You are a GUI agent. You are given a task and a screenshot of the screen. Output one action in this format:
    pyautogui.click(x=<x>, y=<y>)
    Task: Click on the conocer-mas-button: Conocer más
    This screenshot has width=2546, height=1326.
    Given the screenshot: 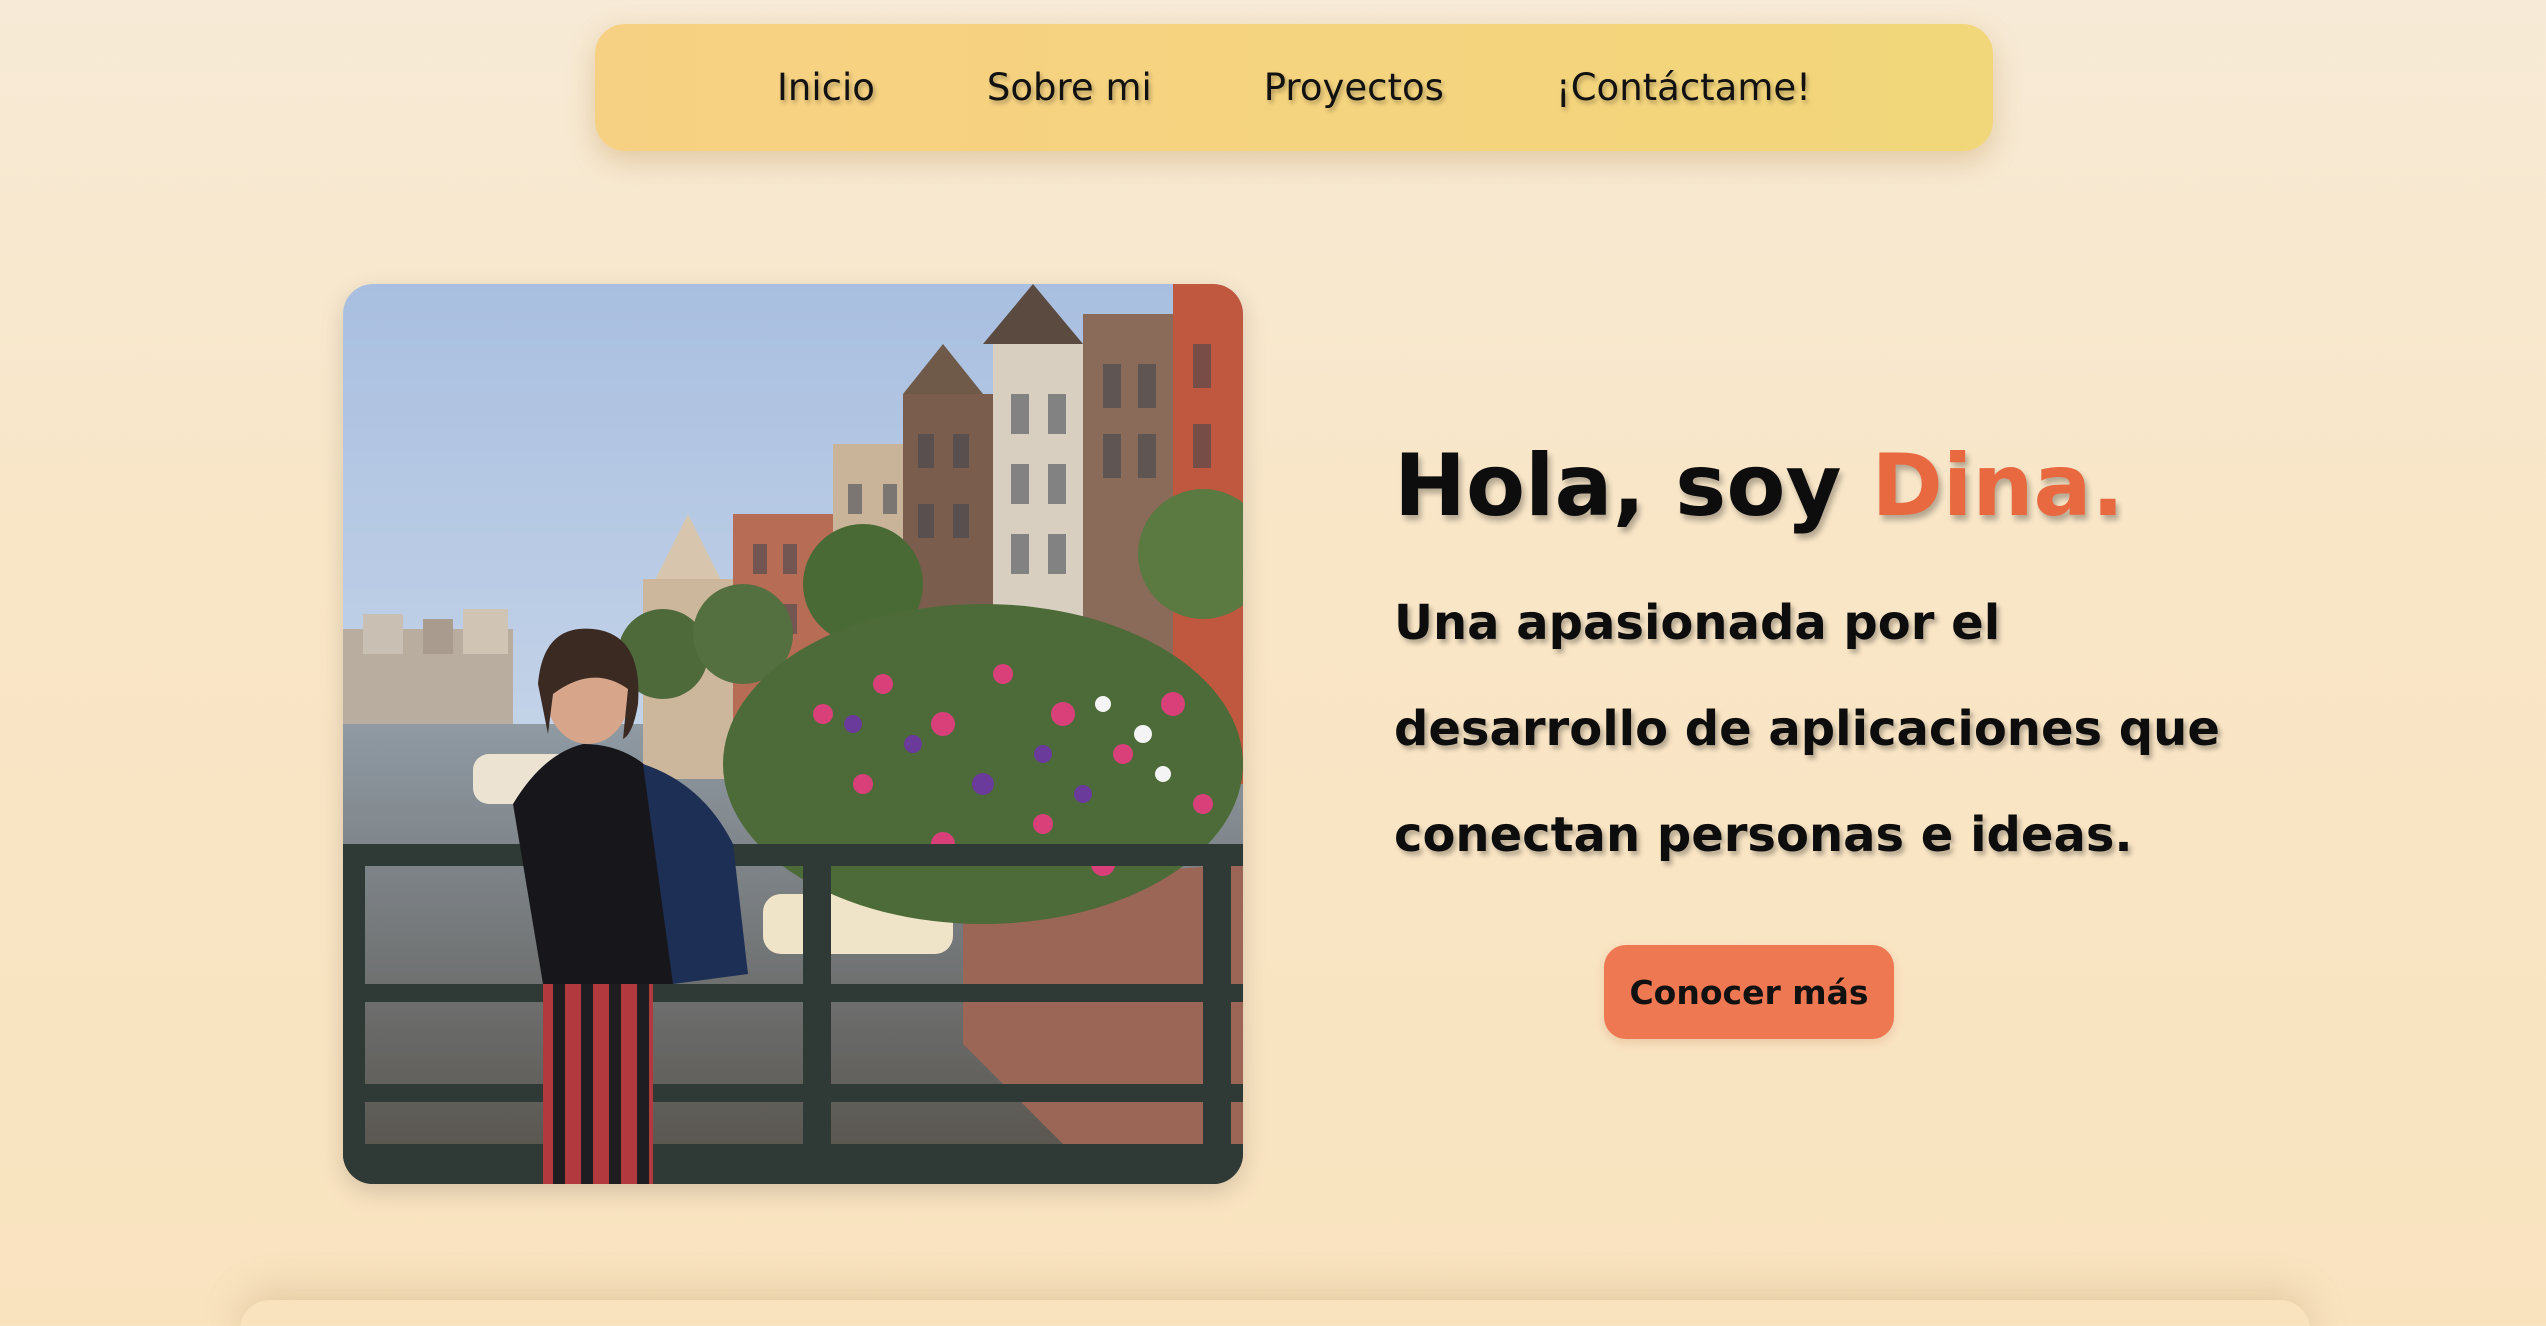 What is the action you would take?
    pyautogui.click(x=1749, y=992)
    